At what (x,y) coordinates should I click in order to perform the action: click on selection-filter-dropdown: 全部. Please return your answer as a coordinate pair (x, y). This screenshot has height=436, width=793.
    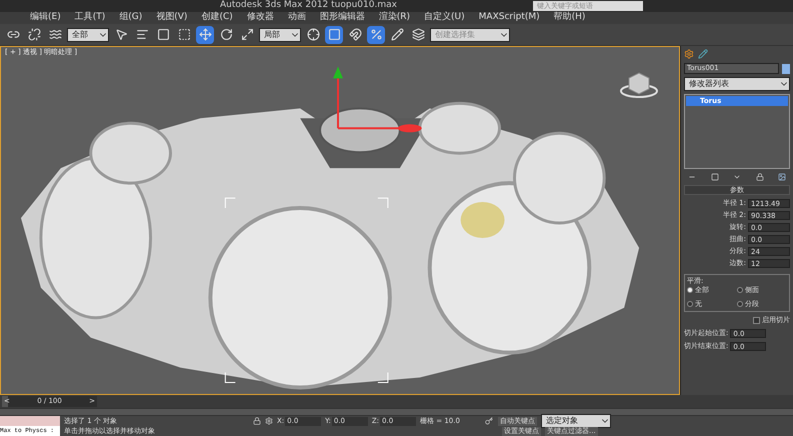
    Looking at the image, I should click on (88, 35).